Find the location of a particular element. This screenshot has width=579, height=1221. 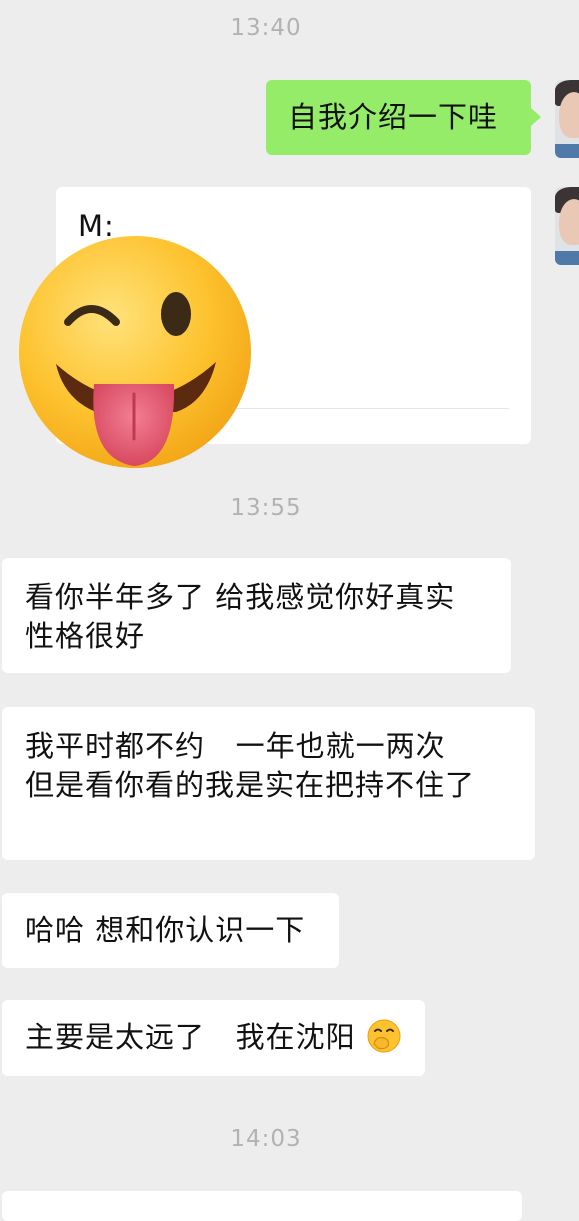

winking-face-with-tongue-icon is located at coordinates (135, 352).